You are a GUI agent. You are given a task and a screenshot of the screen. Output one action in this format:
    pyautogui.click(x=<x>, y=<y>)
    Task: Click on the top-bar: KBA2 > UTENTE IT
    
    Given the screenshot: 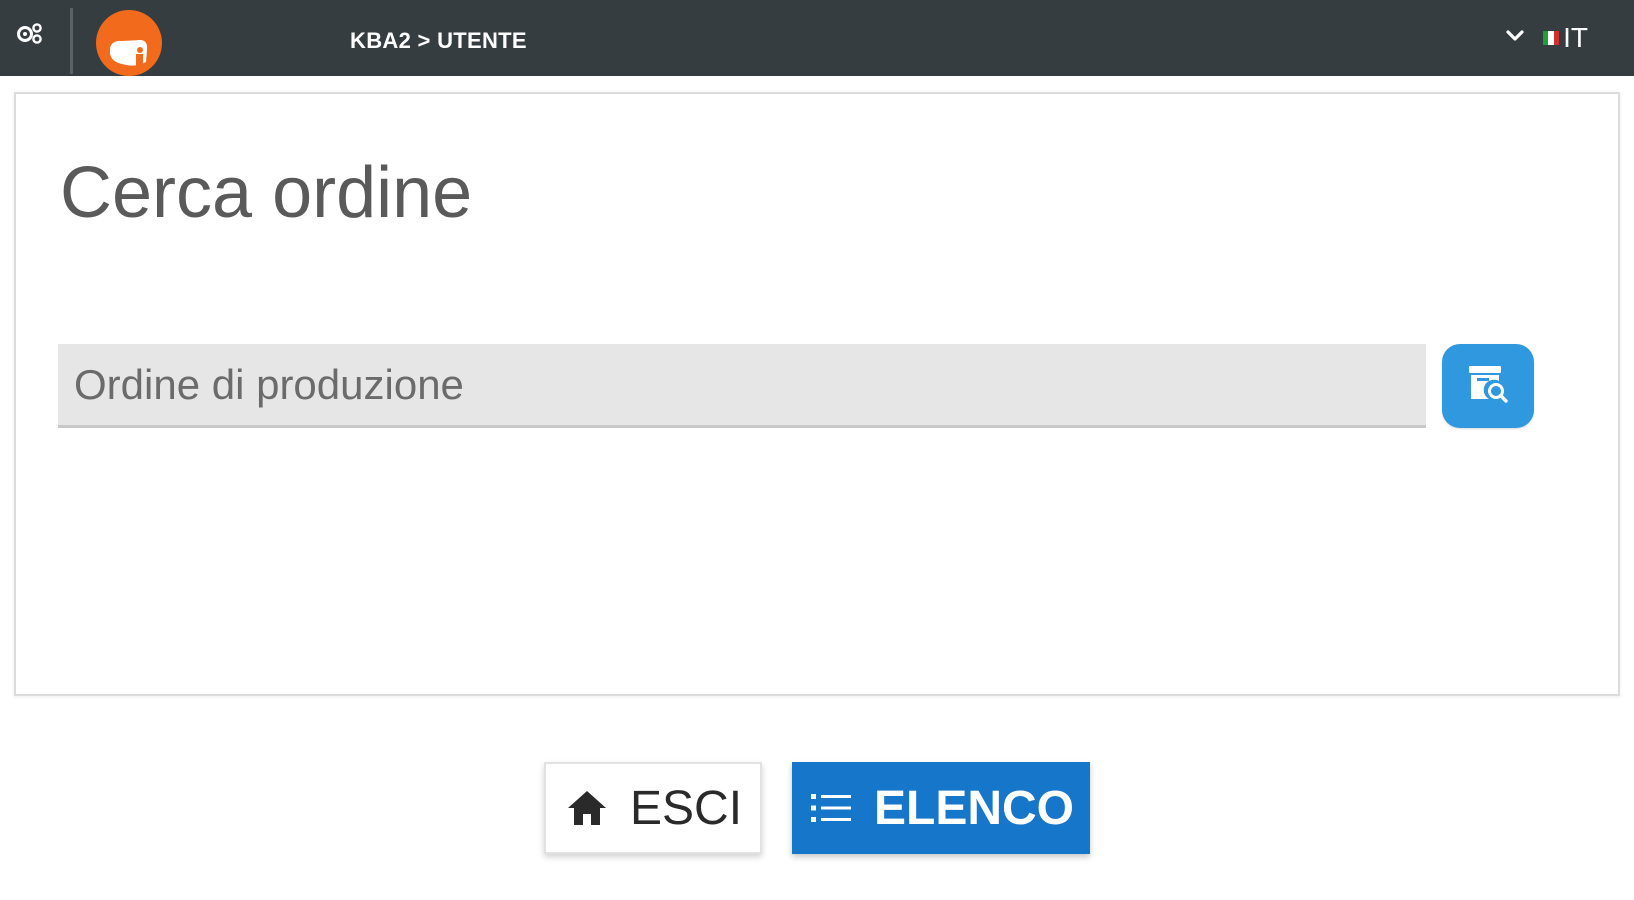 What is the action you would take?
    pyautogui.click(x=817, y=38)
    